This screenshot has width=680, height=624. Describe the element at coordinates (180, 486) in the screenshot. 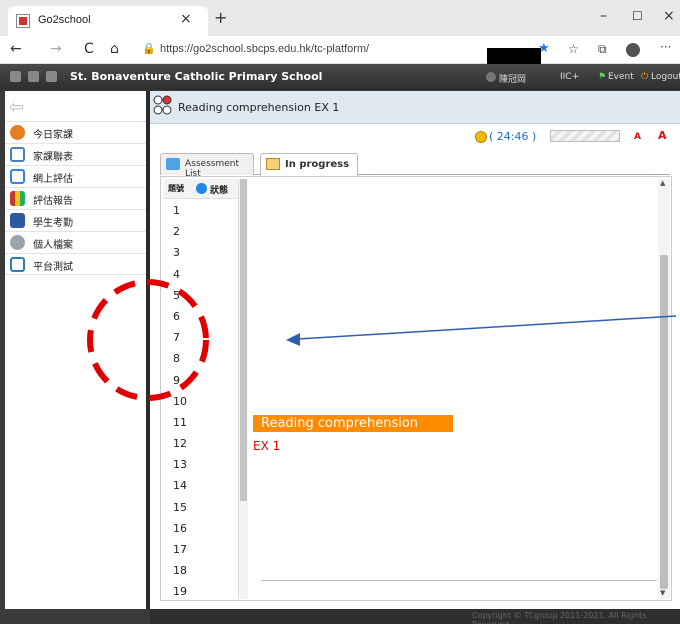

I see `question-number: 14` at that location.